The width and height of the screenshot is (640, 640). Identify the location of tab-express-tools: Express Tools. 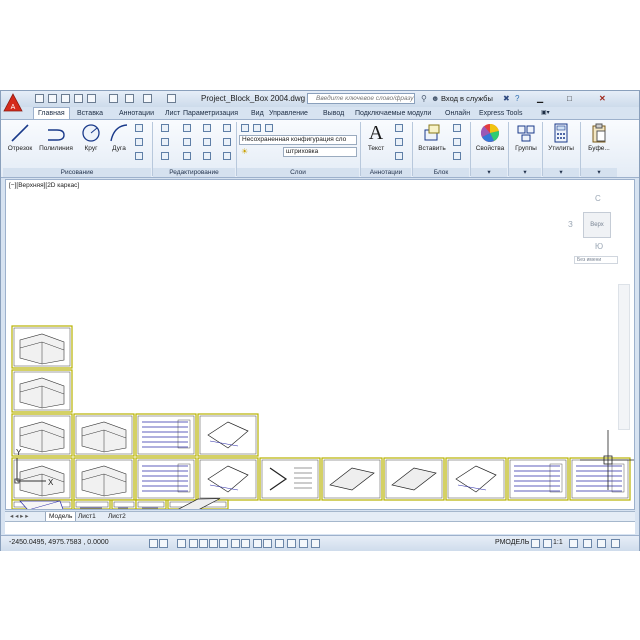
(500, 113).